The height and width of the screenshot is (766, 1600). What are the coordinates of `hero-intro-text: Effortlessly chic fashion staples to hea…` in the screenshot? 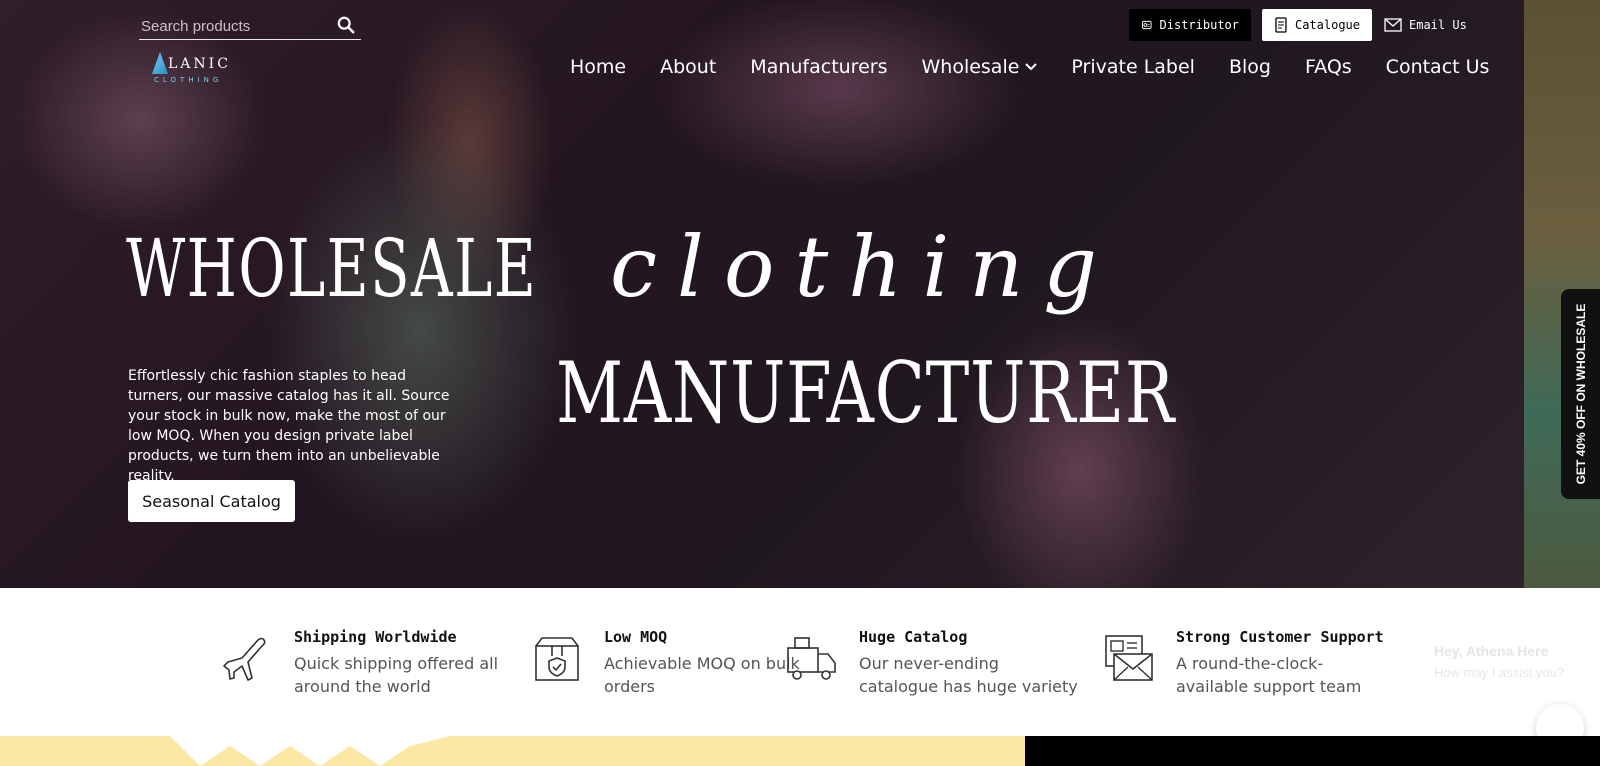 It's located at (289, 426).